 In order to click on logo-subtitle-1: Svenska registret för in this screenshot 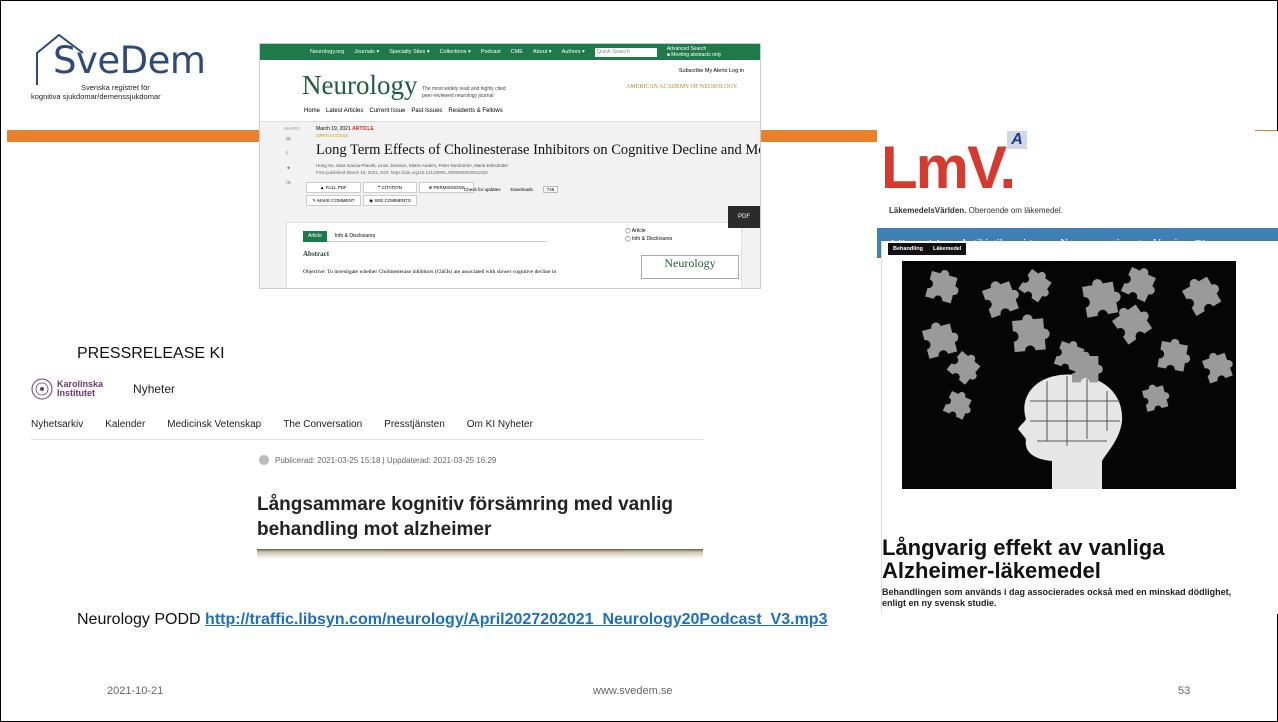, I will do `click(115, 87)`.